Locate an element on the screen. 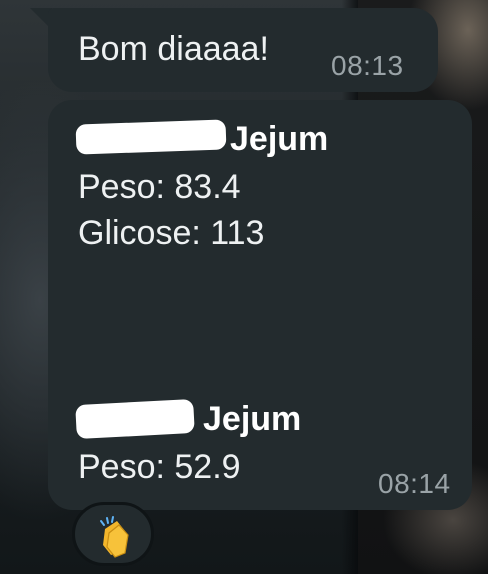 The width and height of the screenshot is (488, 574). message-timestamp: 08:14 is located at coordinates (414, 483).